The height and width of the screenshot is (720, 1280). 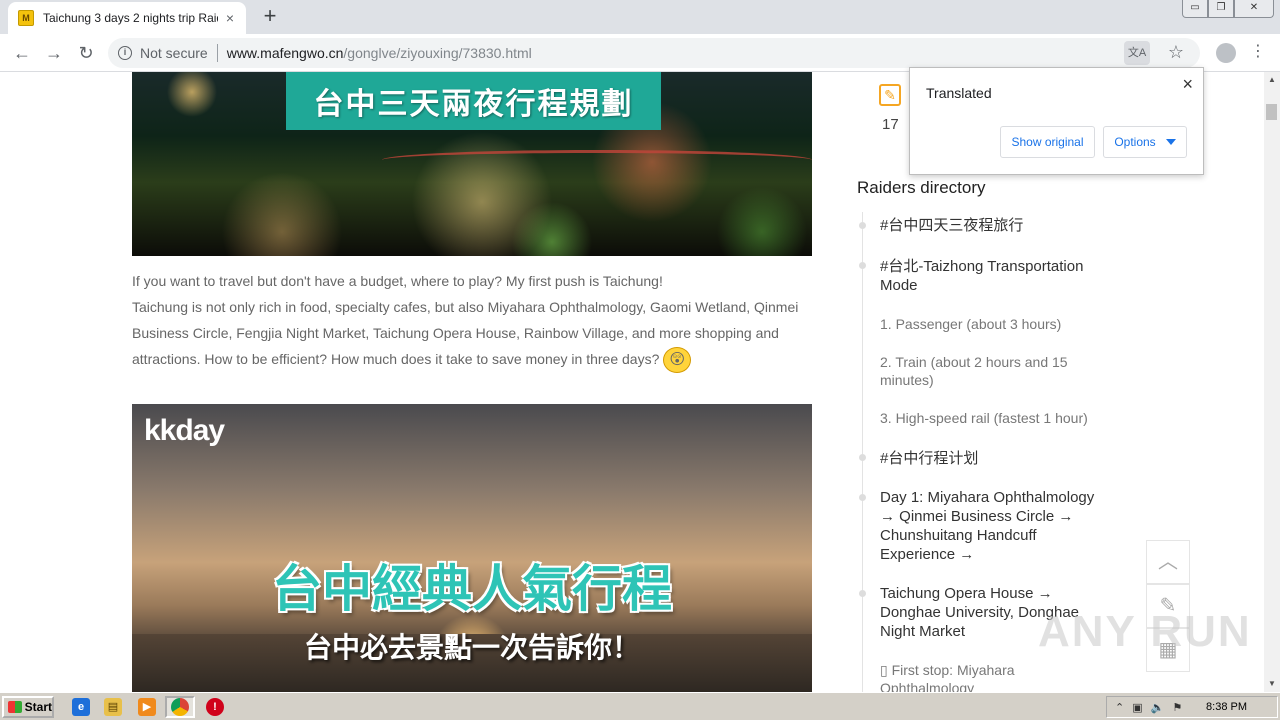 What do you see at coordinates (1272, 80) in the screenshot?
I see `scroll-up-arrow-icon: ▲` at bounding box center [1272, 80].